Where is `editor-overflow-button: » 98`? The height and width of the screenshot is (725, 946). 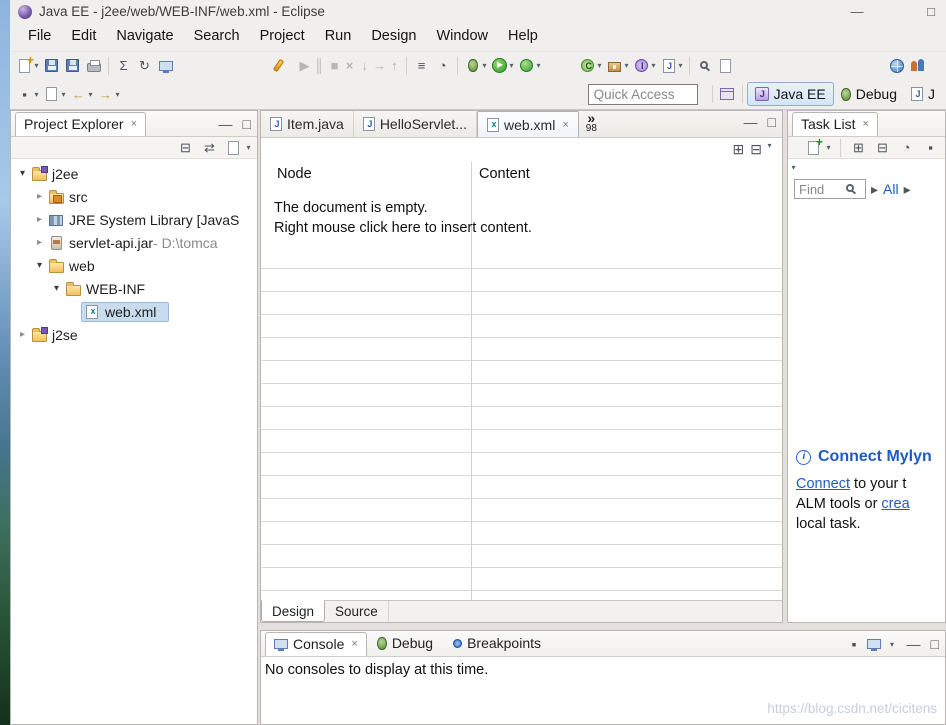
editor-overflow-button: » 98 is located at coordinates (591, 124).